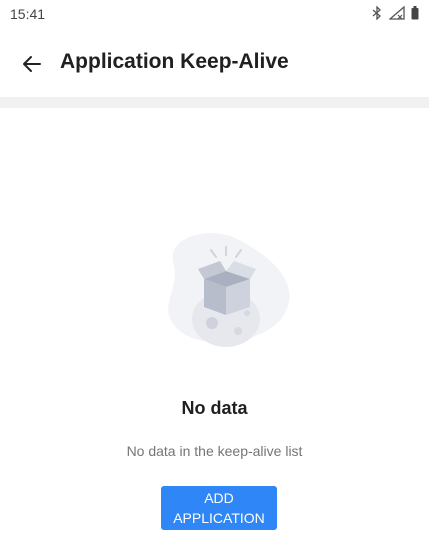  Describe the element at coordinates (214, 408) in the screenshot. I see `empty-state-title: No data` at that location.